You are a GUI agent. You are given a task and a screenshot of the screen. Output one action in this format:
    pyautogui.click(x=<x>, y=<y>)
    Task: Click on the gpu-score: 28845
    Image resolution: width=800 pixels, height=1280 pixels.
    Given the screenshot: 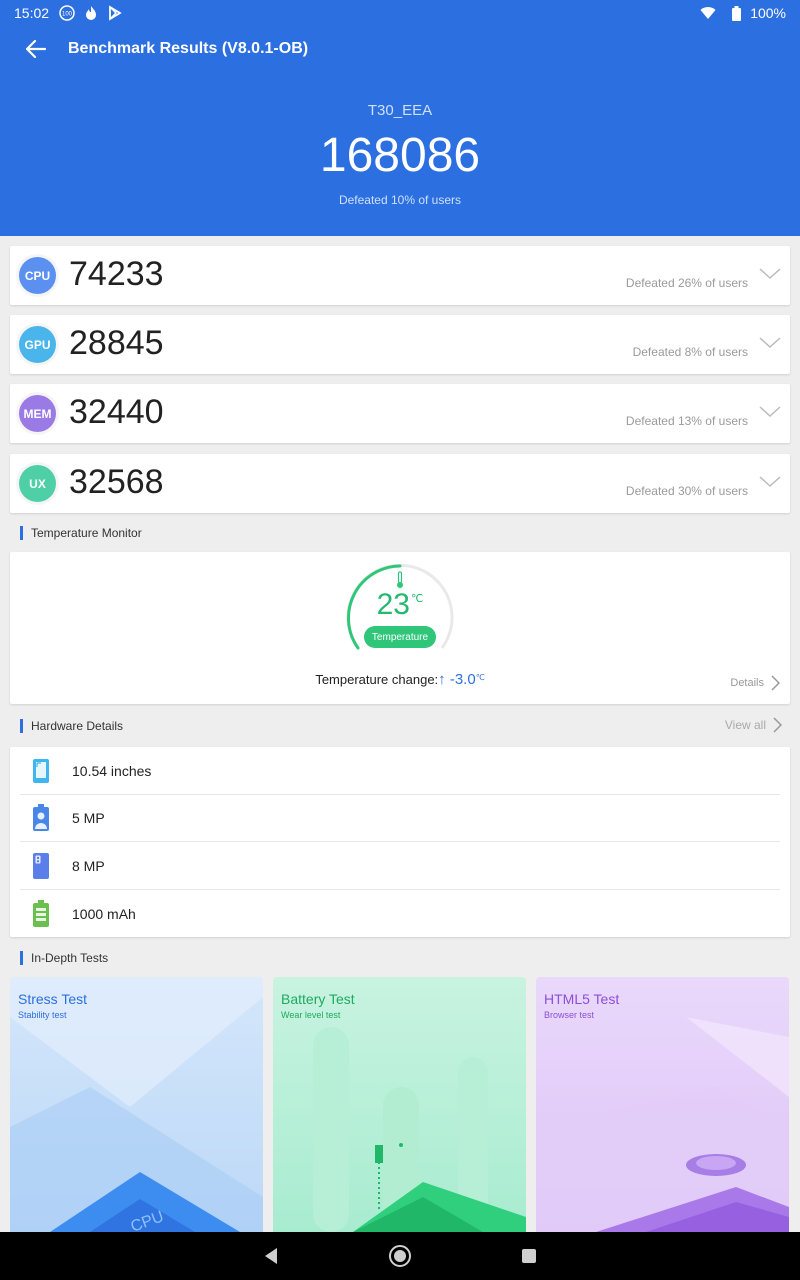 What is the action you would take?
    pyautogui.click(x=116, y=343)
    